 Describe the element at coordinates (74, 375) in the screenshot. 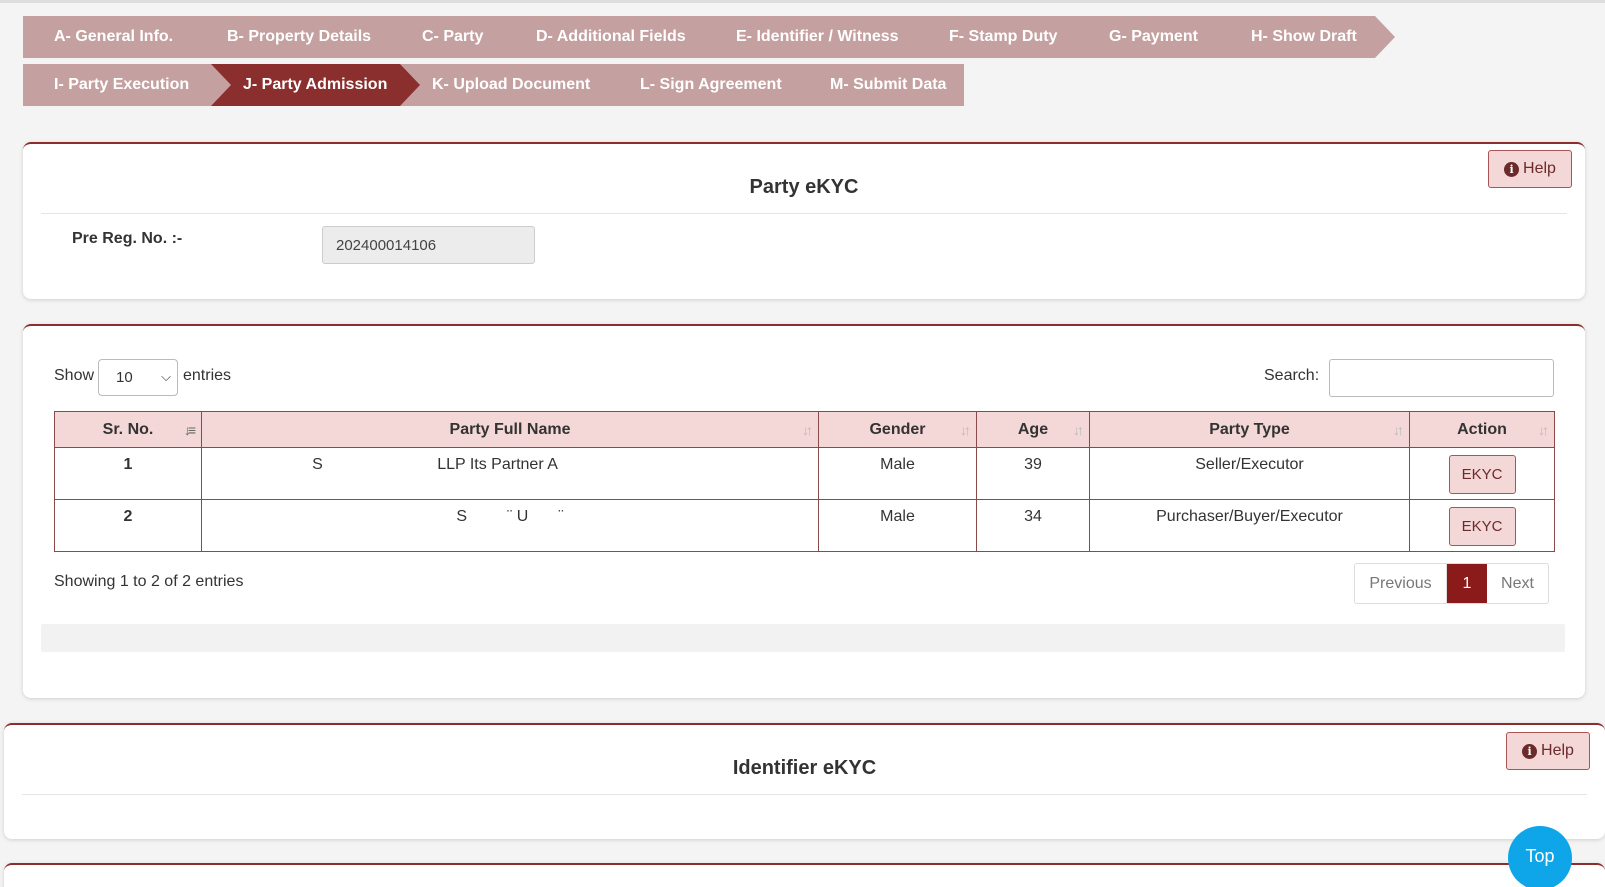

I see `show-label: Show` at that location.